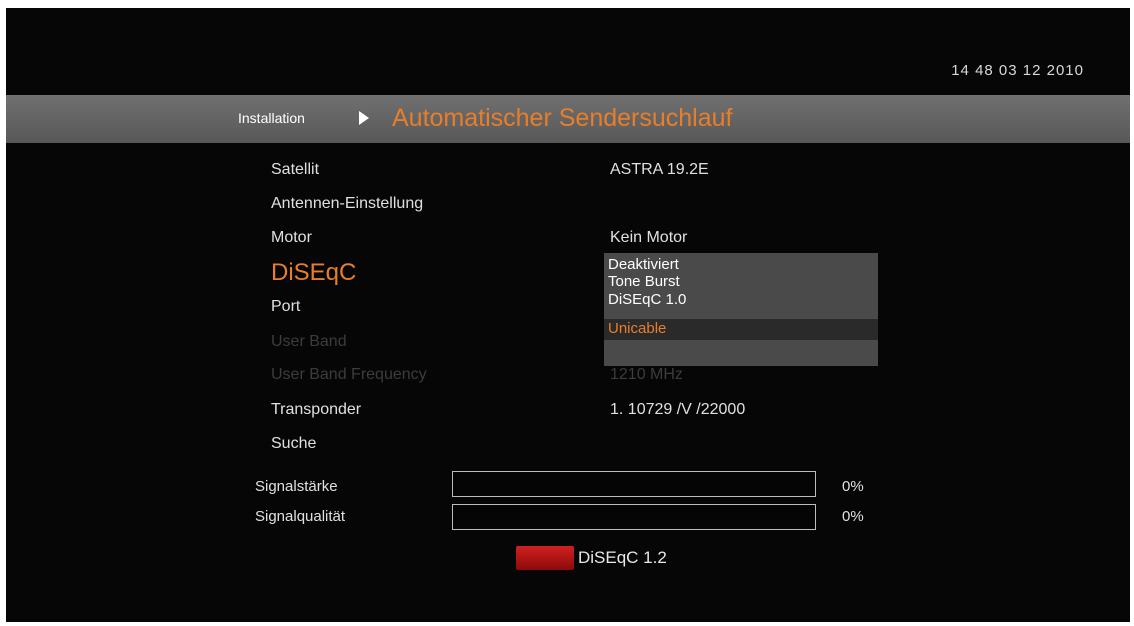 Image resolution: width=1134 pixels, height=626 pixels. Describe the element at coordinates (293, 444) in the screenshot. I see `menu-item-suche: Suche` at that location.